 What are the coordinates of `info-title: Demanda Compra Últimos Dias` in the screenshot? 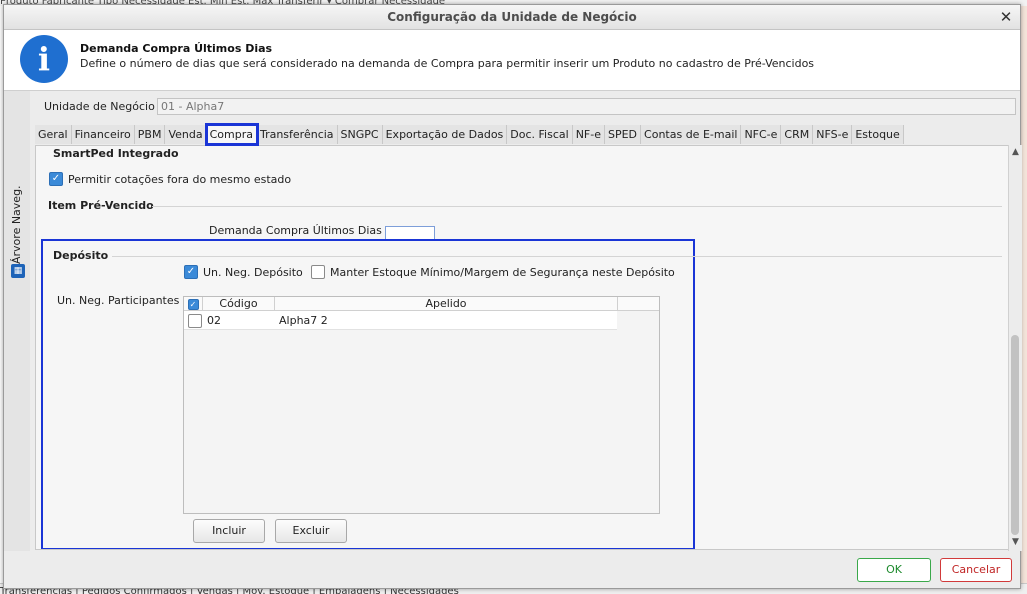 It's located at (176, 48).